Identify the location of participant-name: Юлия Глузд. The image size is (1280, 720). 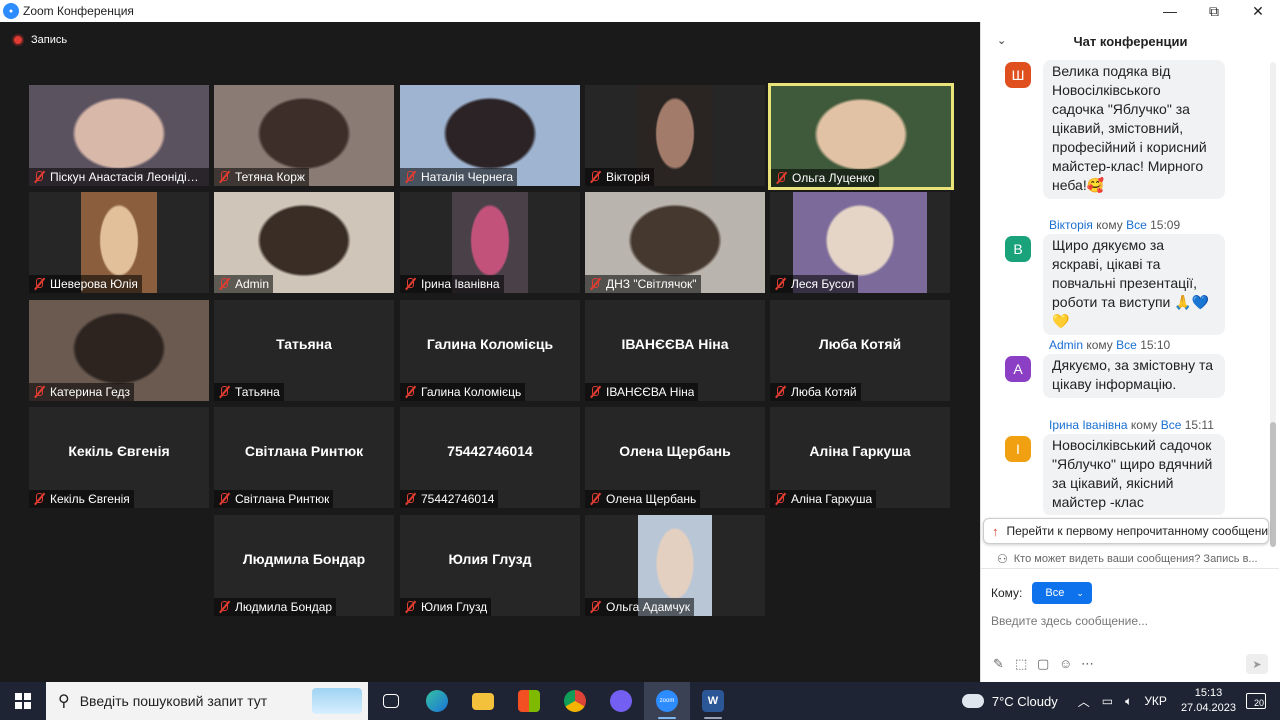
(454, 607).